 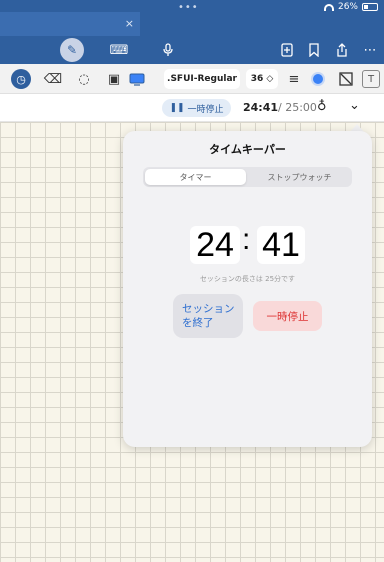 I want to click on multitasking-dots: •••, so click(x=188, y=7).